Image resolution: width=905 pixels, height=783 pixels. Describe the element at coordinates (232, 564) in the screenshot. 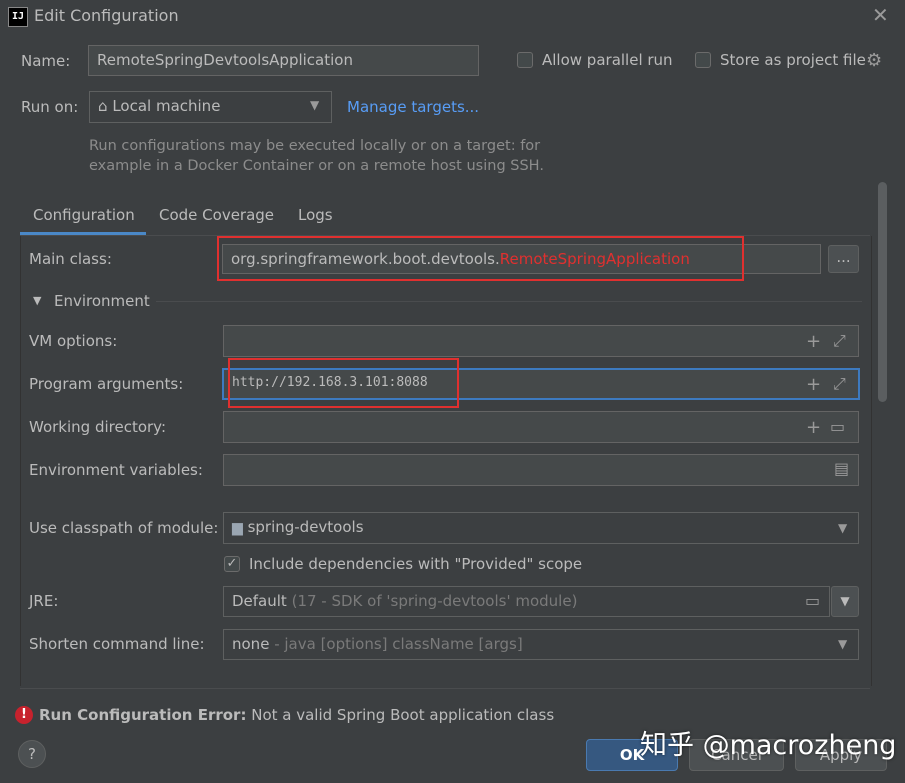

I see `include-deps-checkbox: ✓` at that location.